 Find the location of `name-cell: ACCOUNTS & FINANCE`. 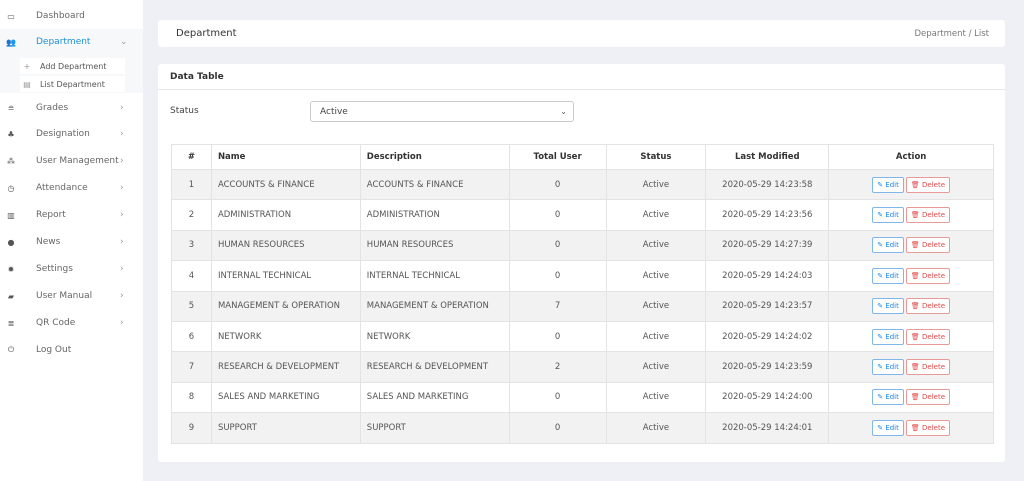

name-cell: ACCOUNTS & FINANCE is located at coordinates (285, 184).